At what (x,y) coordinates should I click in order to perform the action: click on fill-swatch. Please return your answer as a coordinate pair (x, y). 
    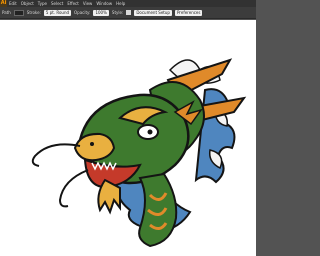
    Looking at the image, I should click on (18, 12).